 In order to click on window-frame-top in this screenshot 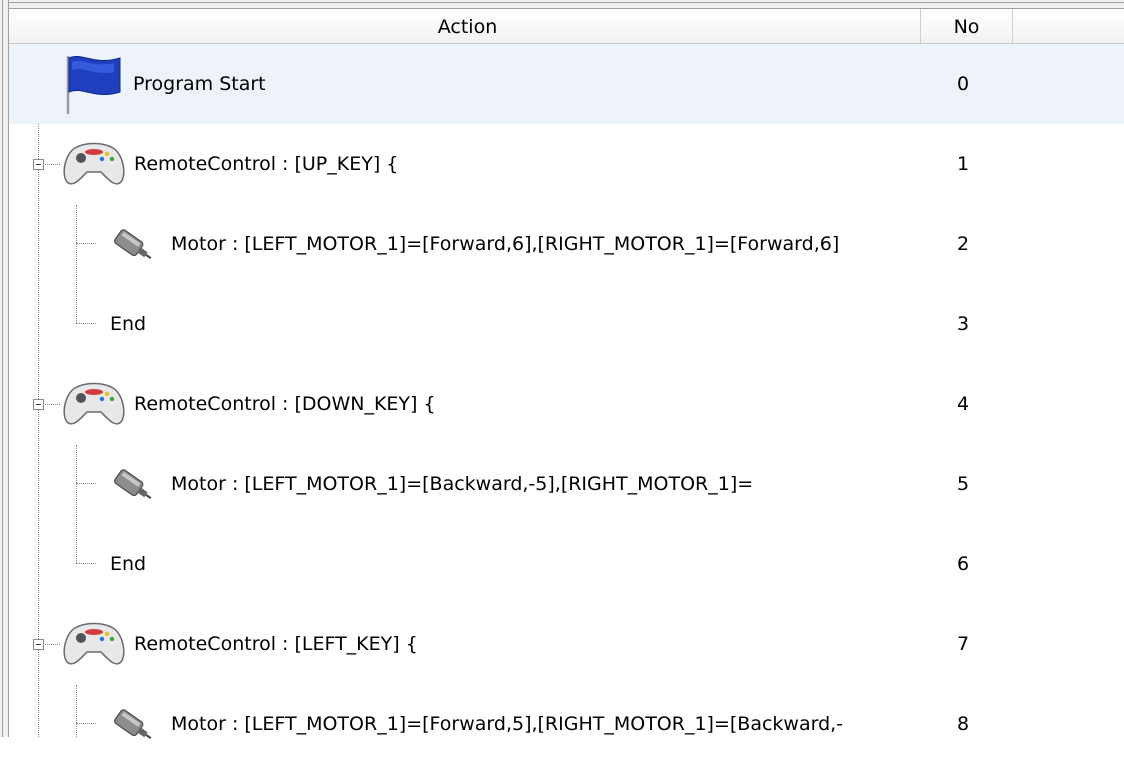, I will do `click(562, 4)`.